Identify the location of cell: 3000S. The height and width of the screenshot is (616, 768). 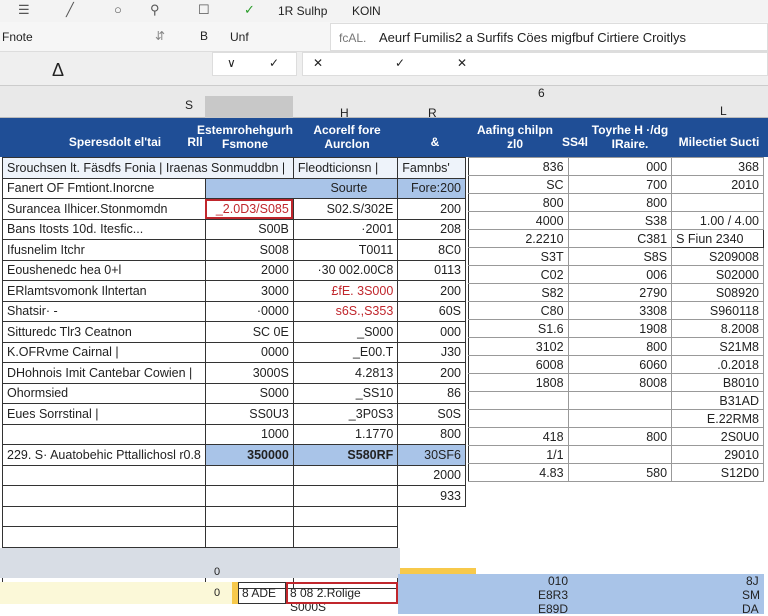
(249, 373).